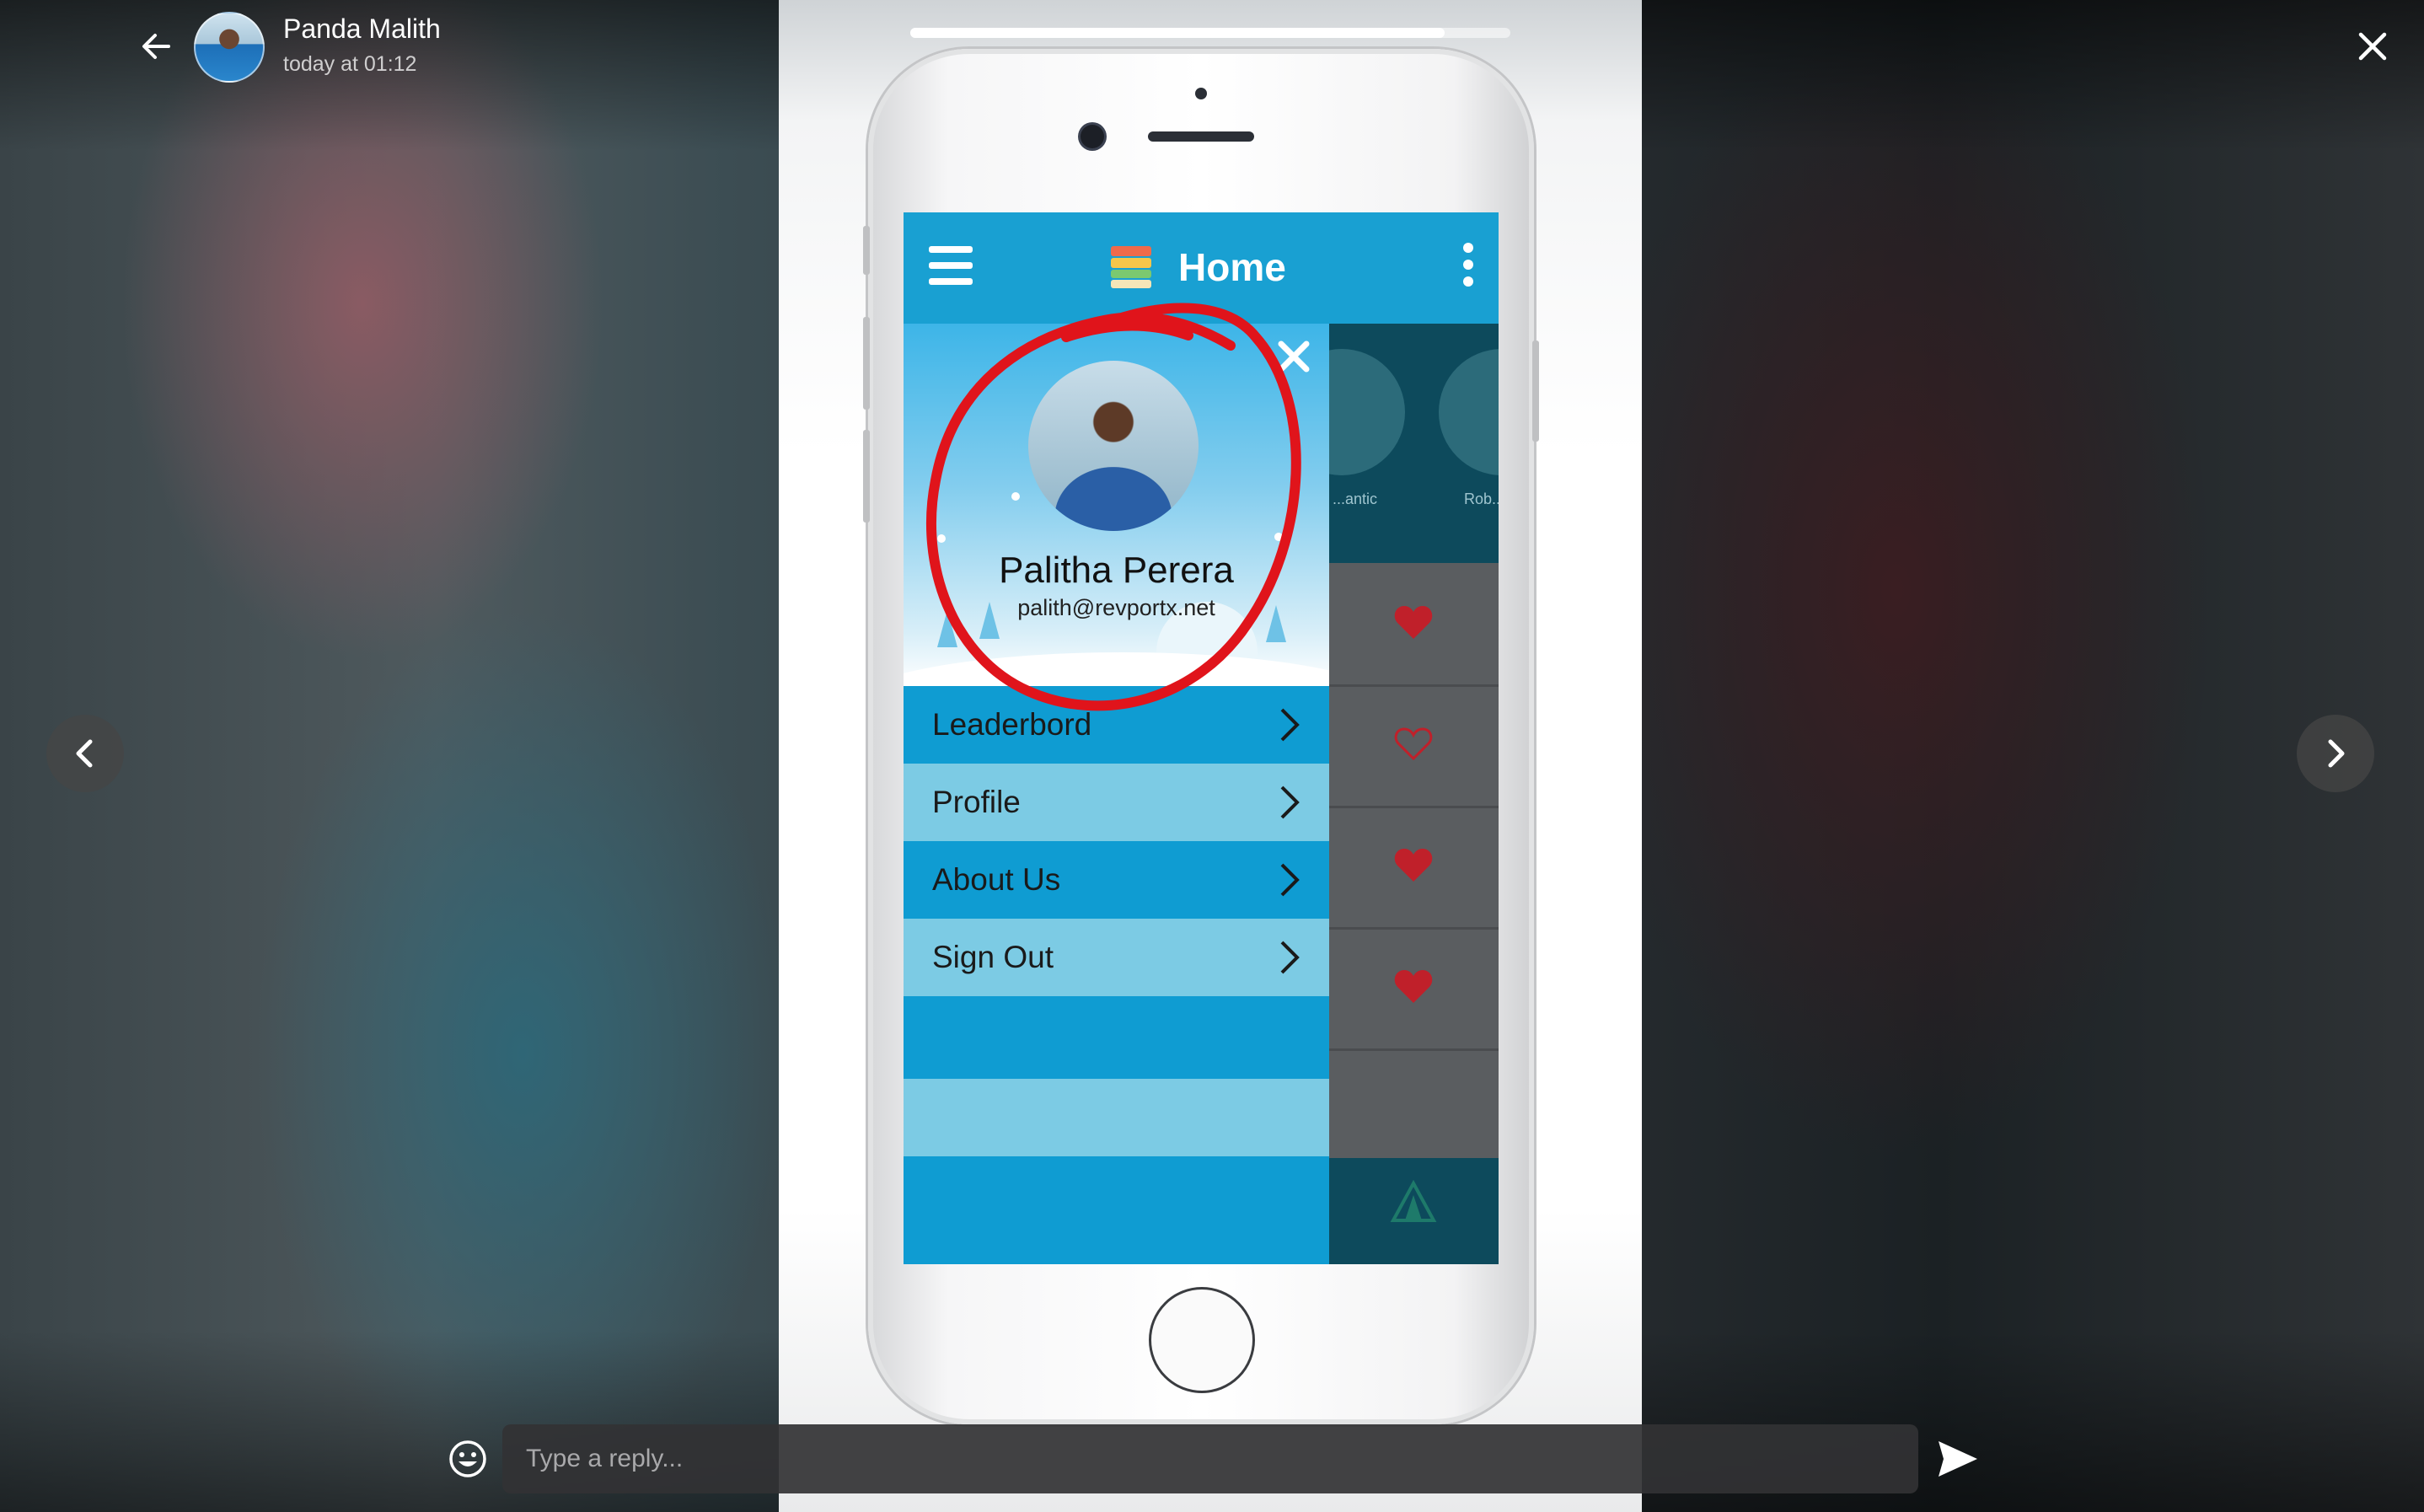 This screenshot has width=2424, height=1512. What do you see at coordinates (1201, 136) in the screenshot?
I see `phone-speaker` at bounding box center [1201, 136].